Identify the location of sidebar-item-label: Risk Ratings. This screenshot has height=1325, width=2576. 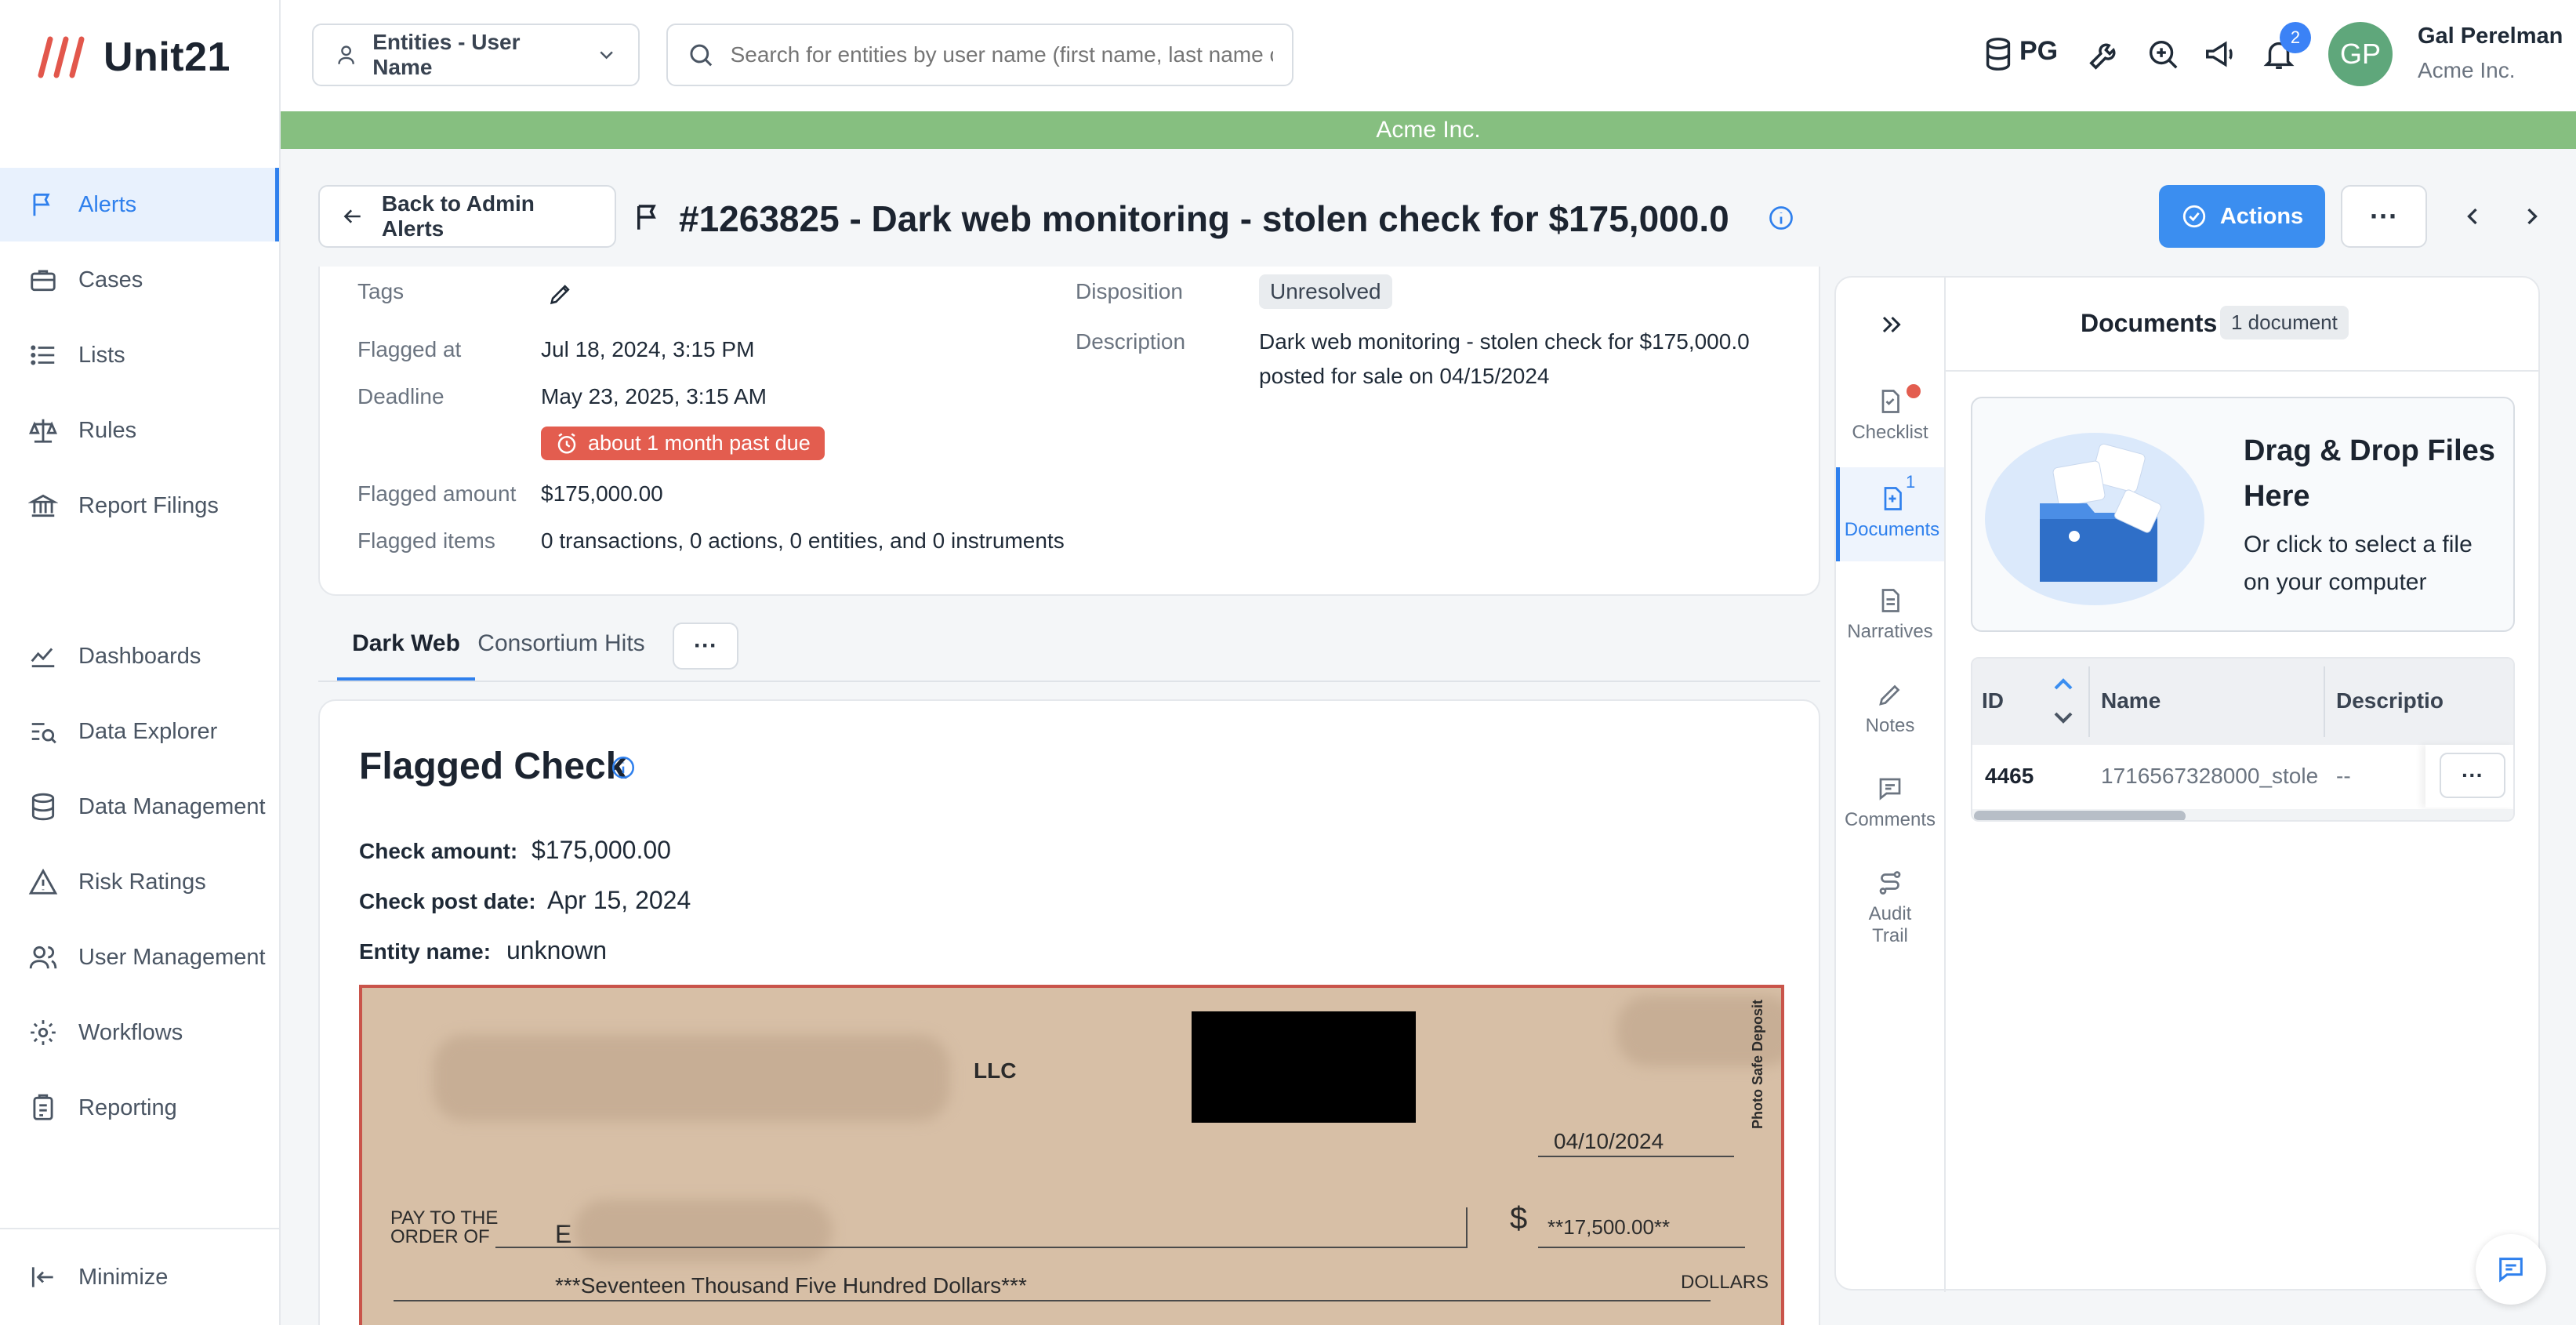
(142, 882).